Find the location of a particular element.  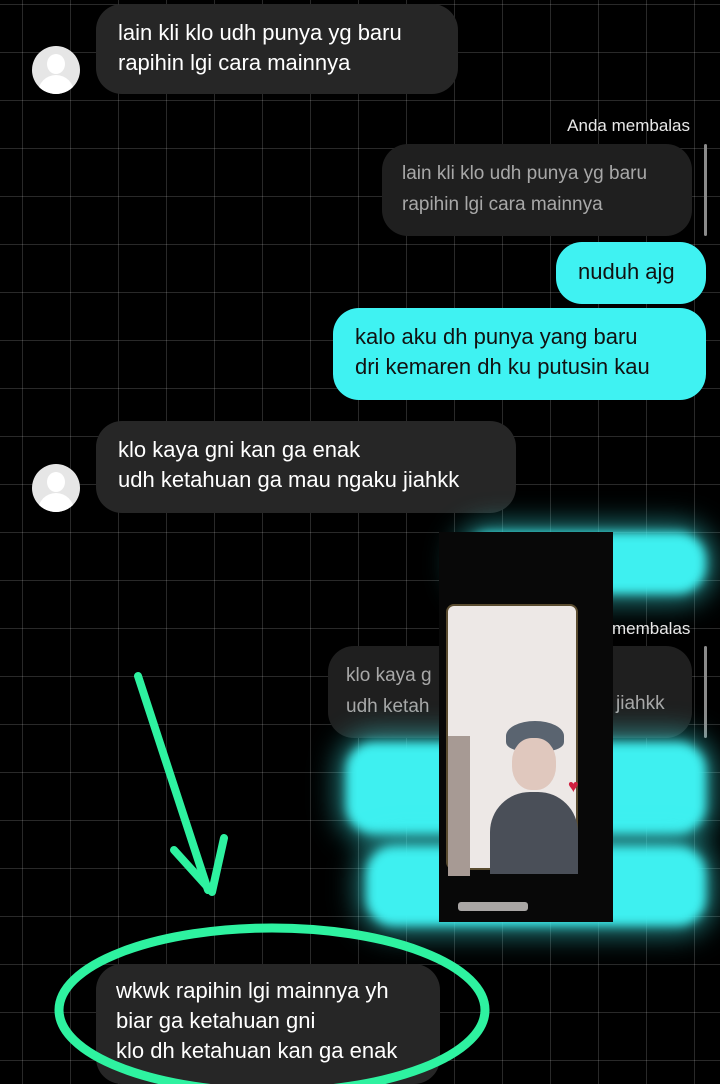

outgoing-message: nuduh ajg is located at coordinates (631, 273).